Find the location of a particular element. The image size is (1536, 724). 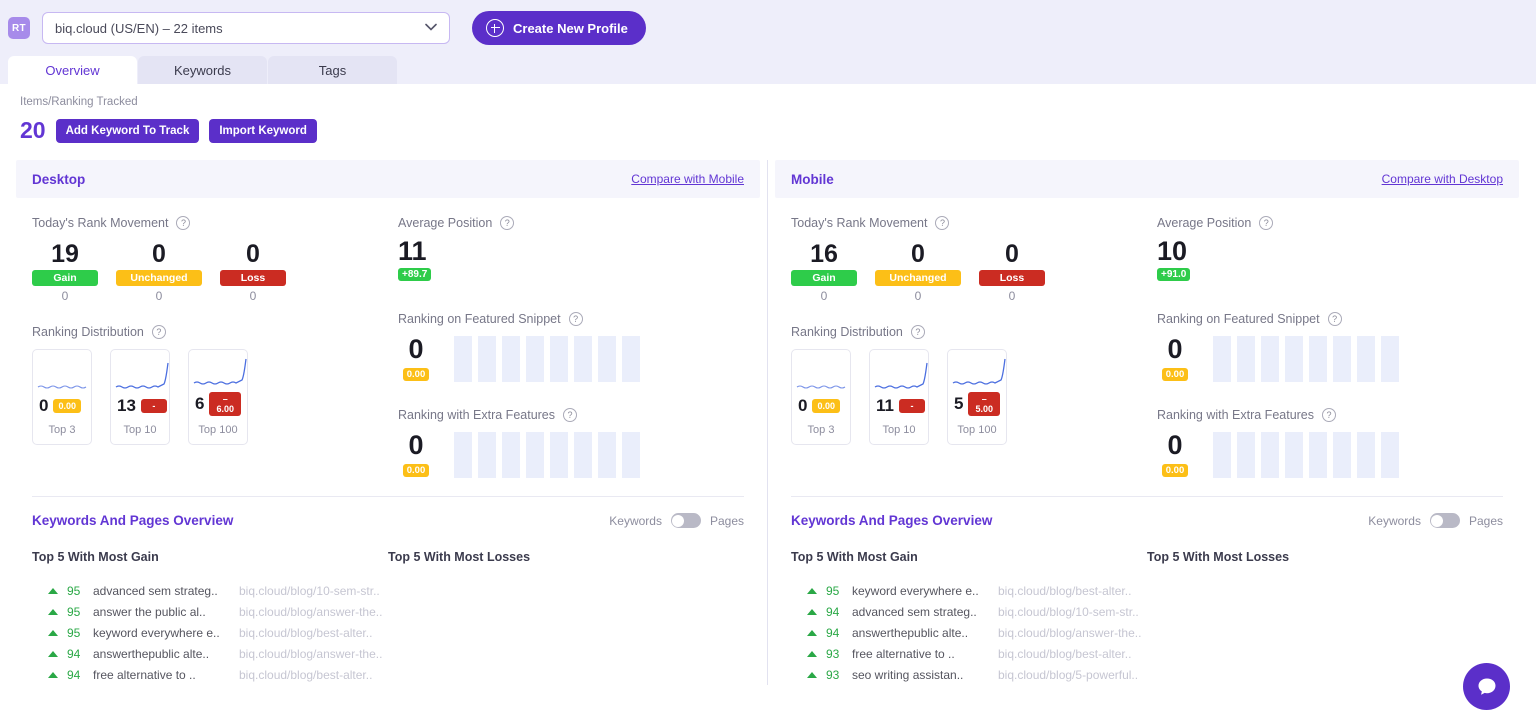

distribution-badge: - is located at coordinates (153, 406).